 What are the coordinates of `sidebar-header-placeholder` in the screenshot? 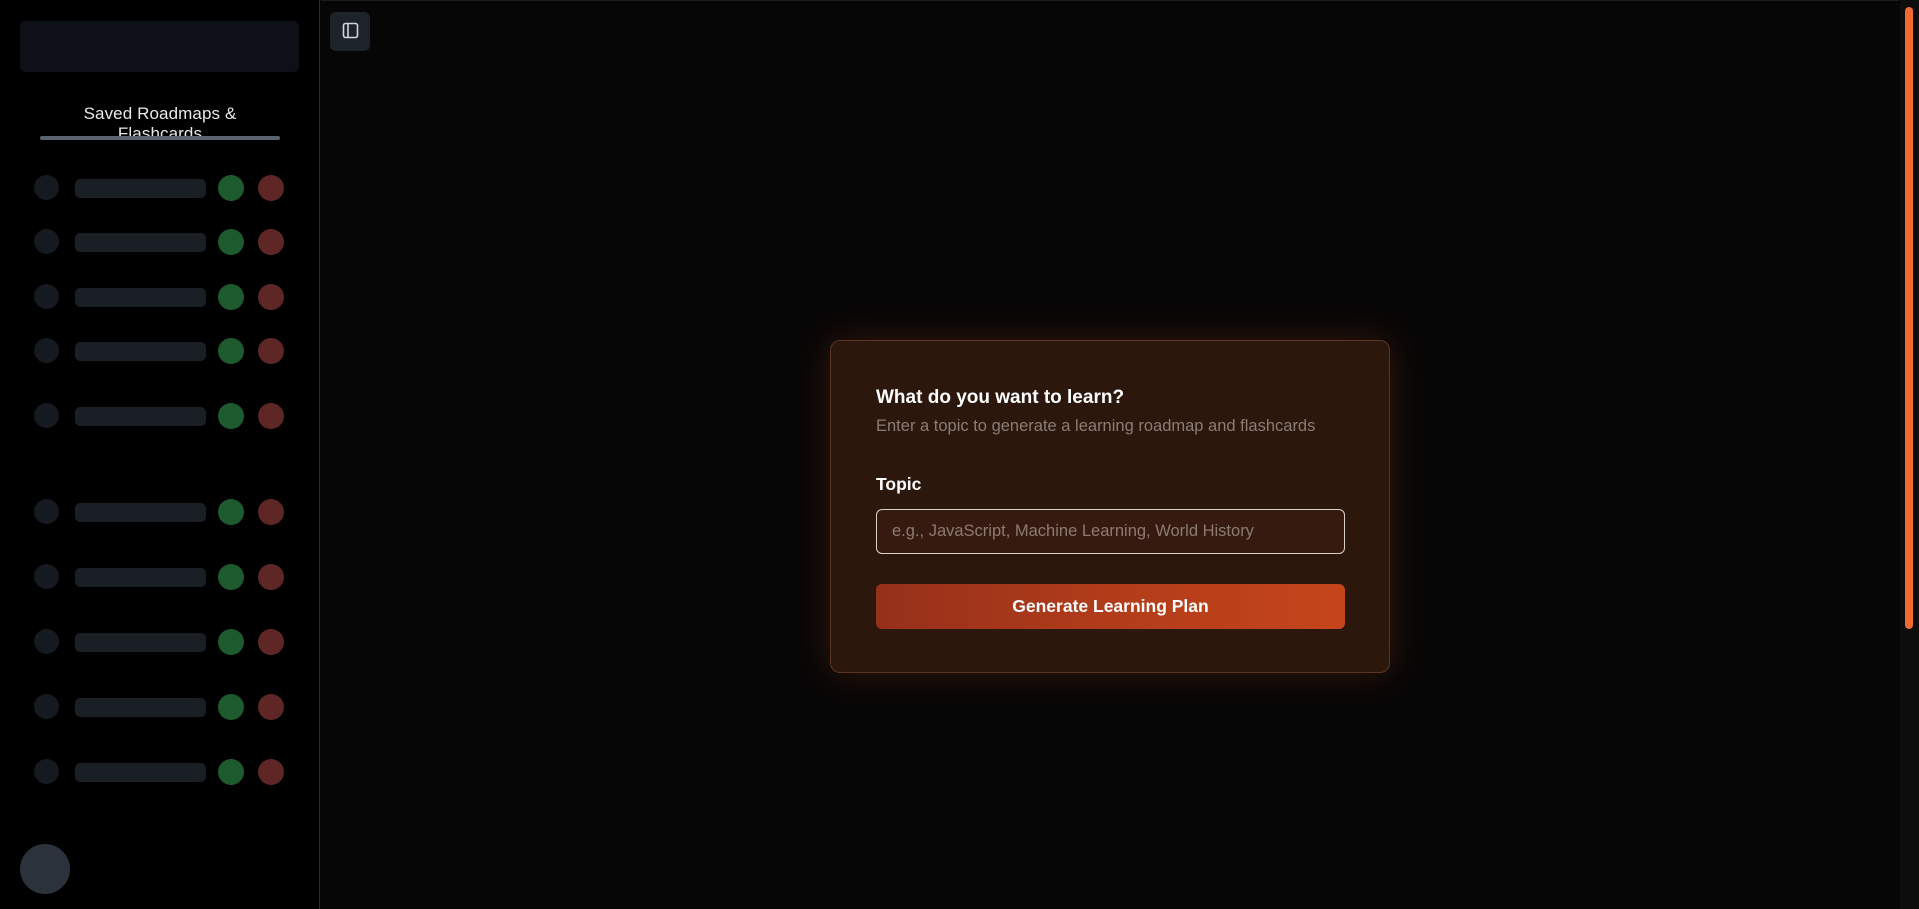 It's located at (159, 46).